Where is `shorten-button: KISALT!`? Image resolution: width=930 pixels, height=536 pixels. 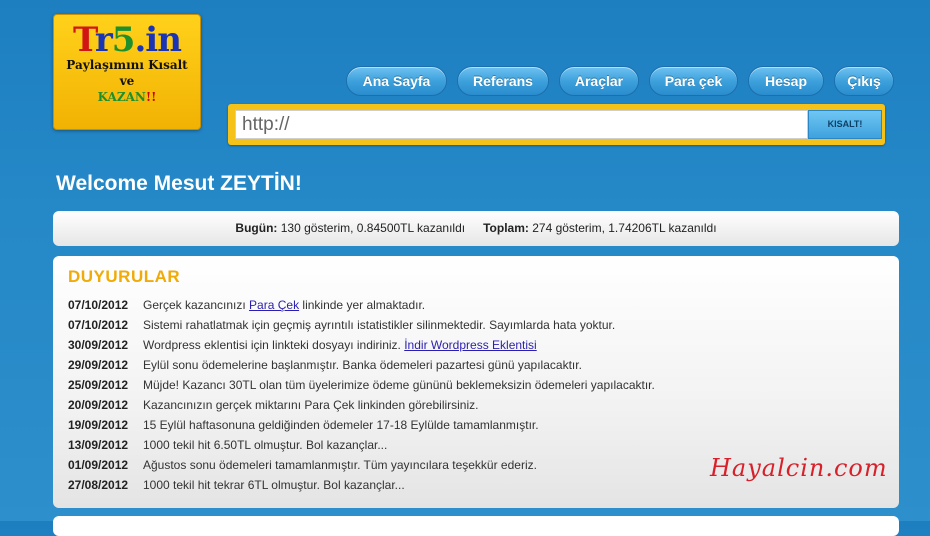
shorten-button: KISALT! is located at coordinates (845, 124).